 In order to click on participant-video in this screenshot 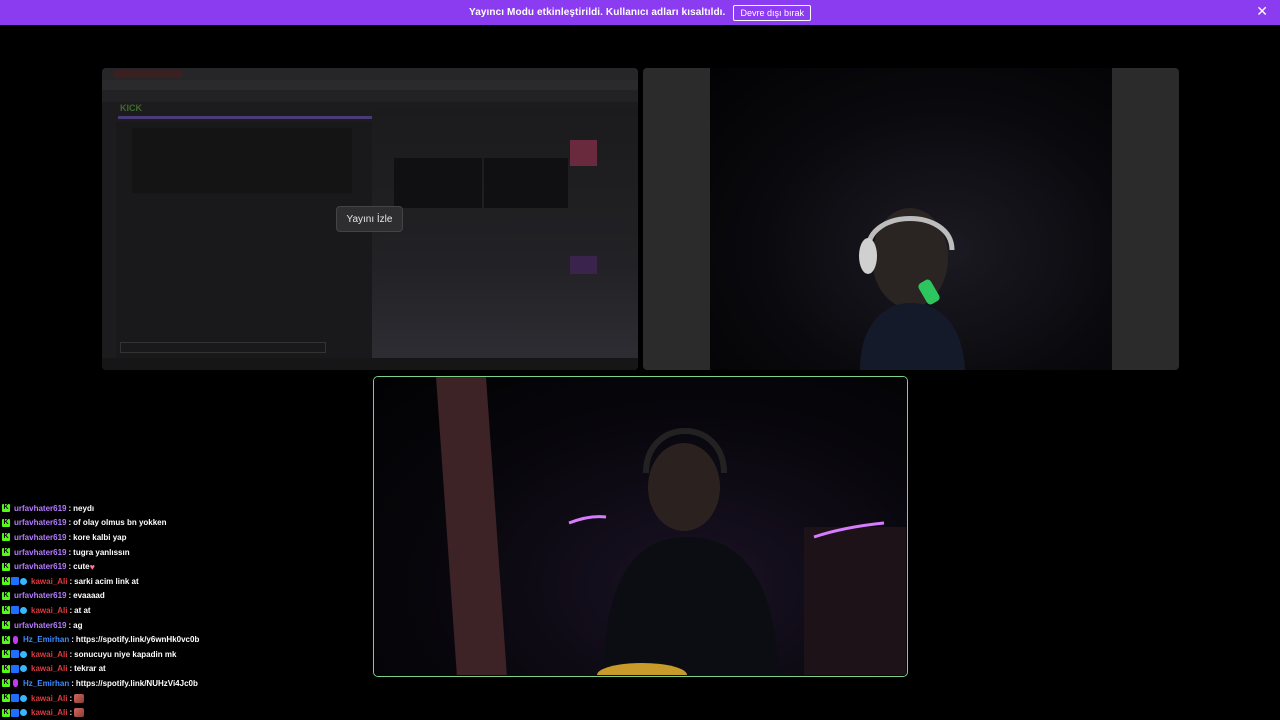, I will do `click(911, 219)`.